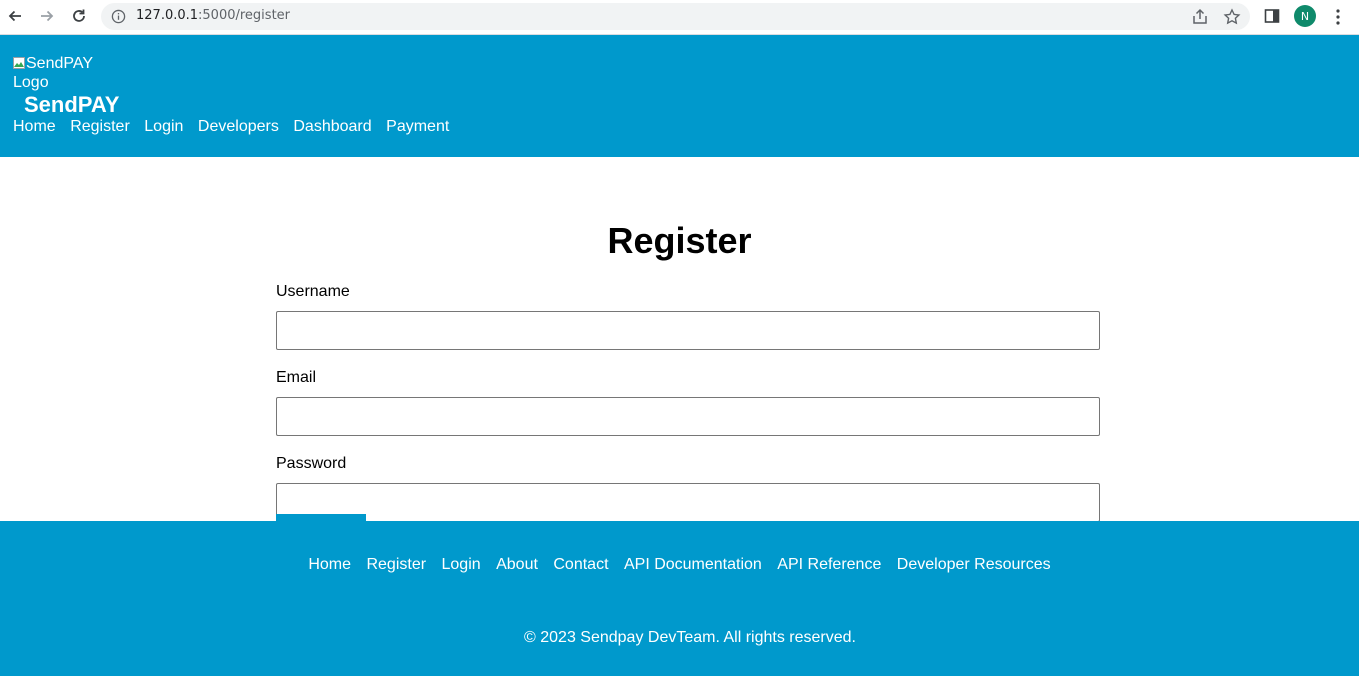  Describe the element at coordinates (829, 564) in the screenshot. I see `footer-link-api-reference: API Reference` at that location.